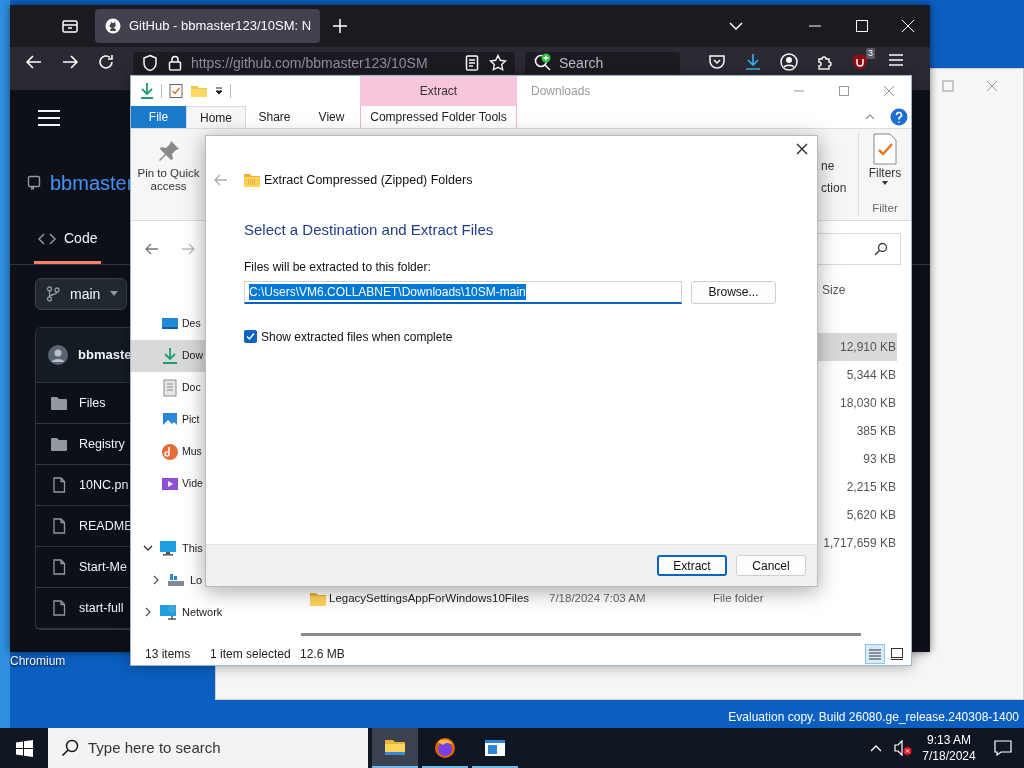 The height and width of the screenshot is (768, 1024). I want to click on watermark-text: Evaluation copy. Build 26080.ge_release.240308-1400, so click(873, 717).